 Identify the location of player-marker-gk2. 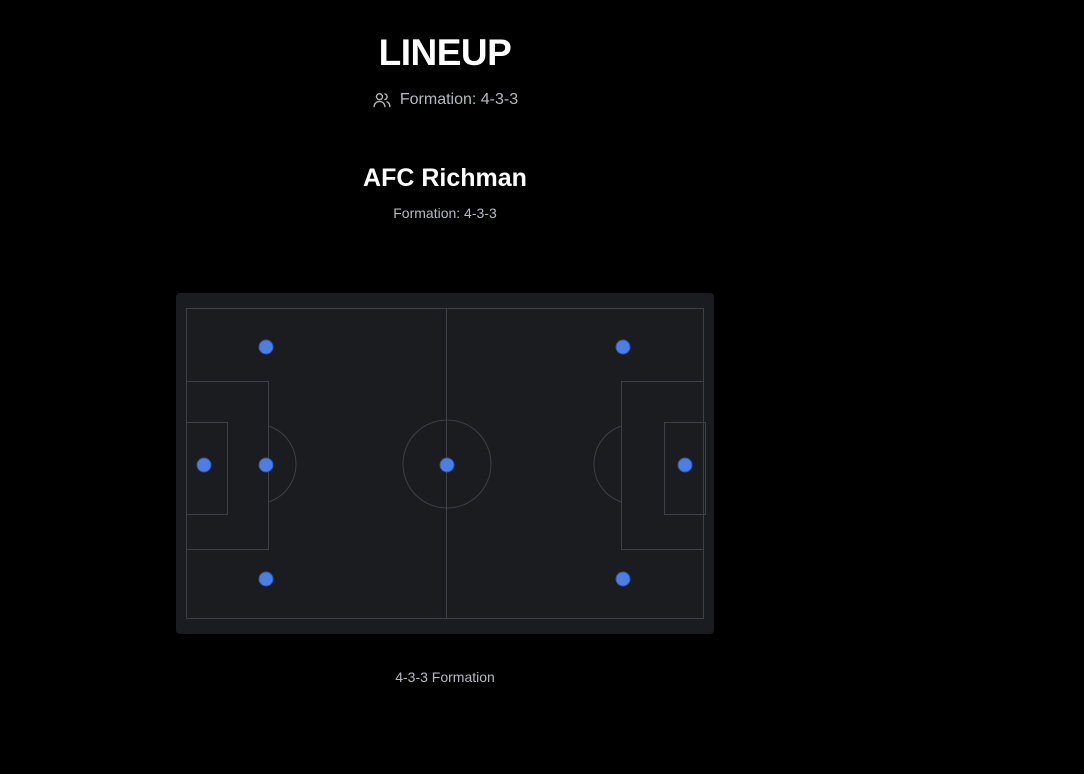
(685, 465).